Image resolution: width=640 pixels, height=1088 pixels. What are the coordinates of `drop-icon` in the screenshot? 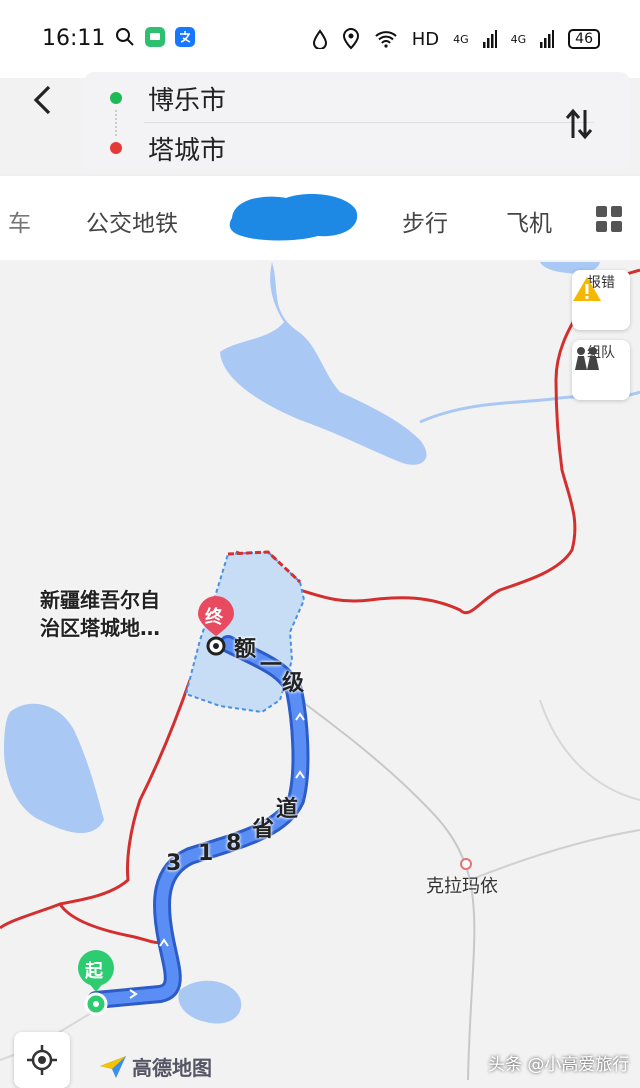 It's located at (319, 39).